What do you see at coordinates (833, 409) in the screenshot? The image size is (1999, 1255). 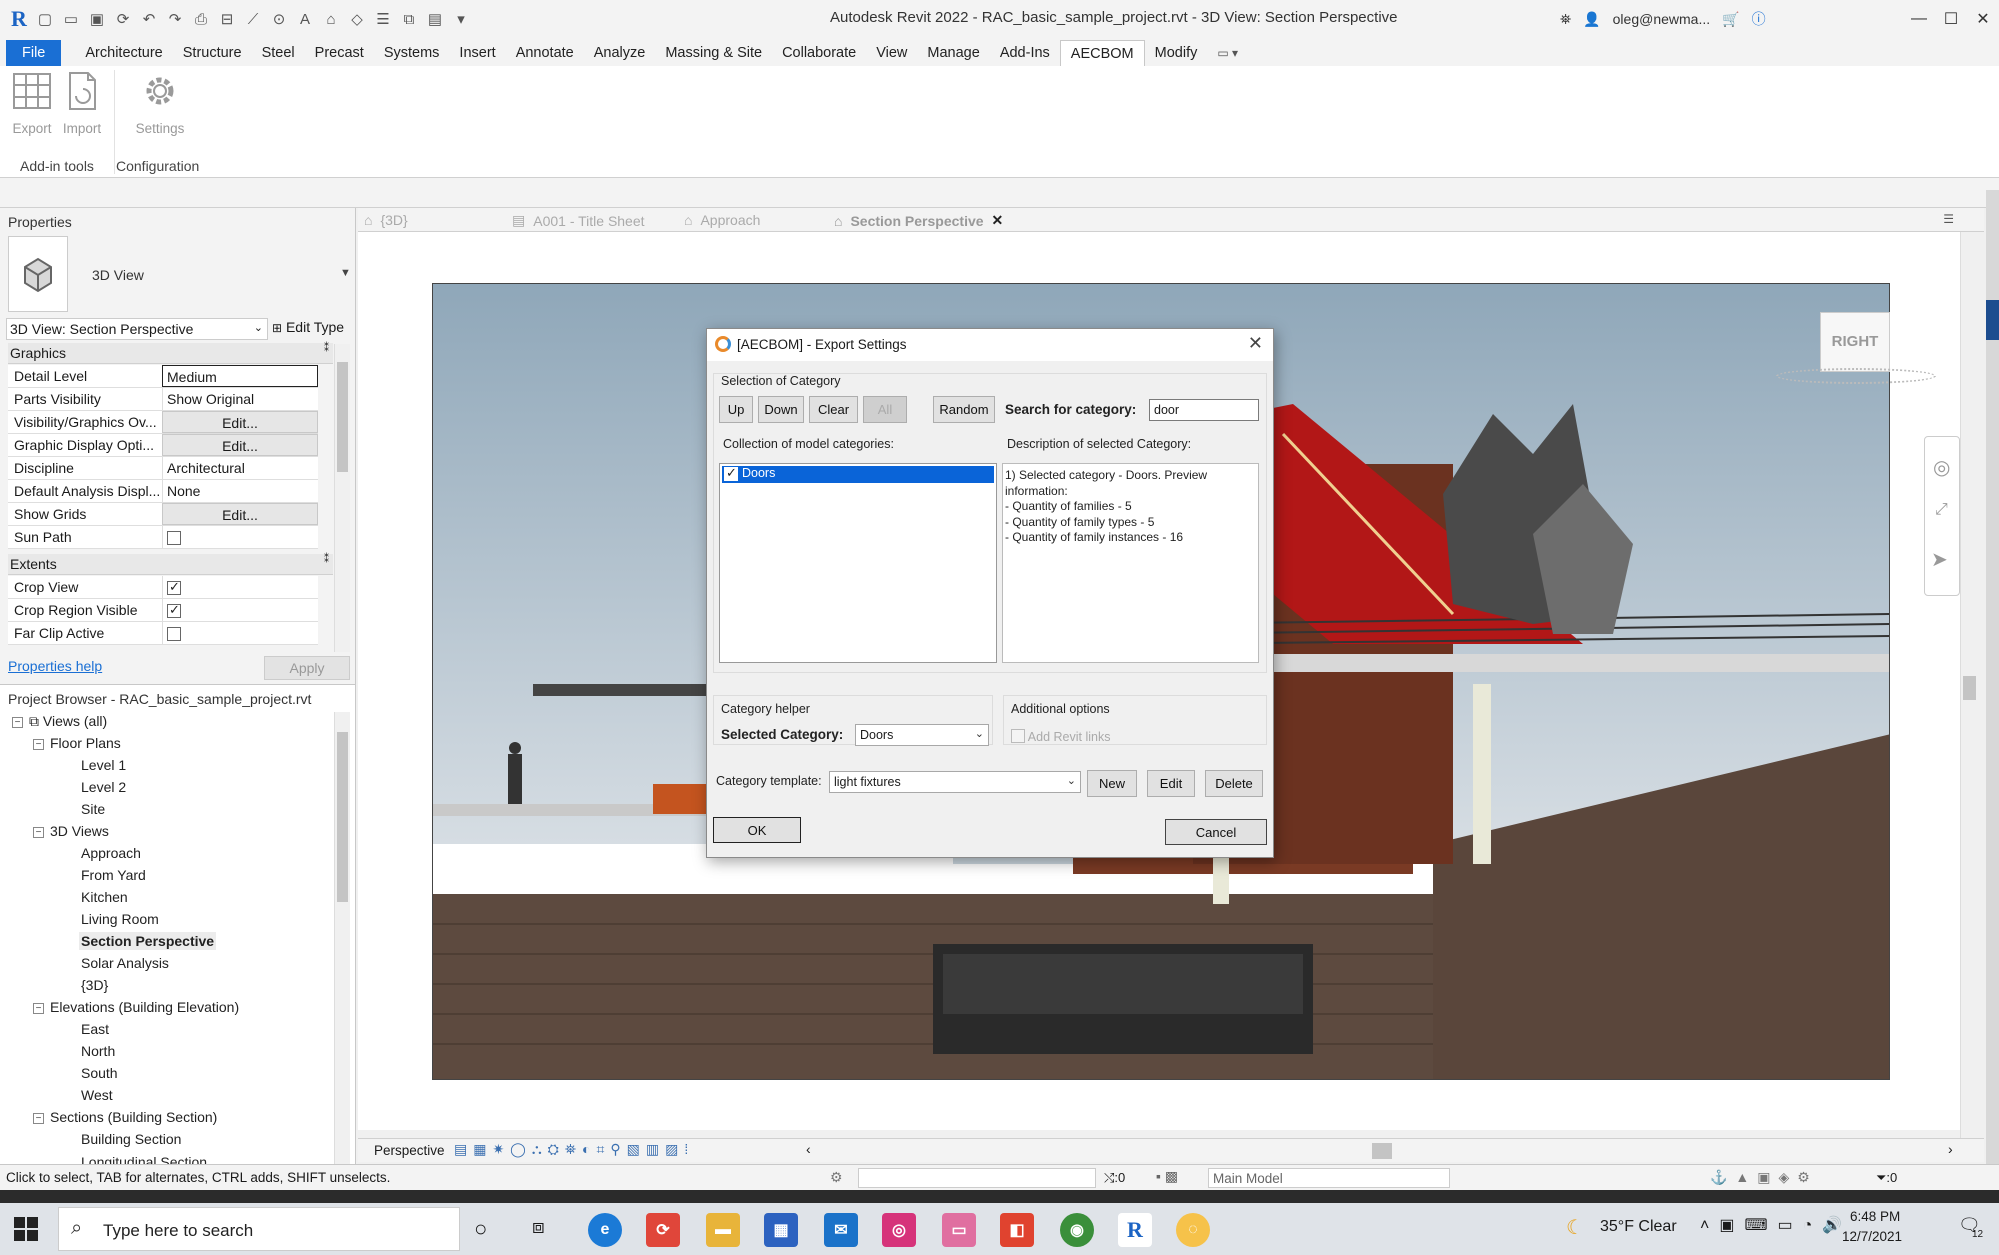 I see `clear-button: Clear` at bounding box center [833, 409].